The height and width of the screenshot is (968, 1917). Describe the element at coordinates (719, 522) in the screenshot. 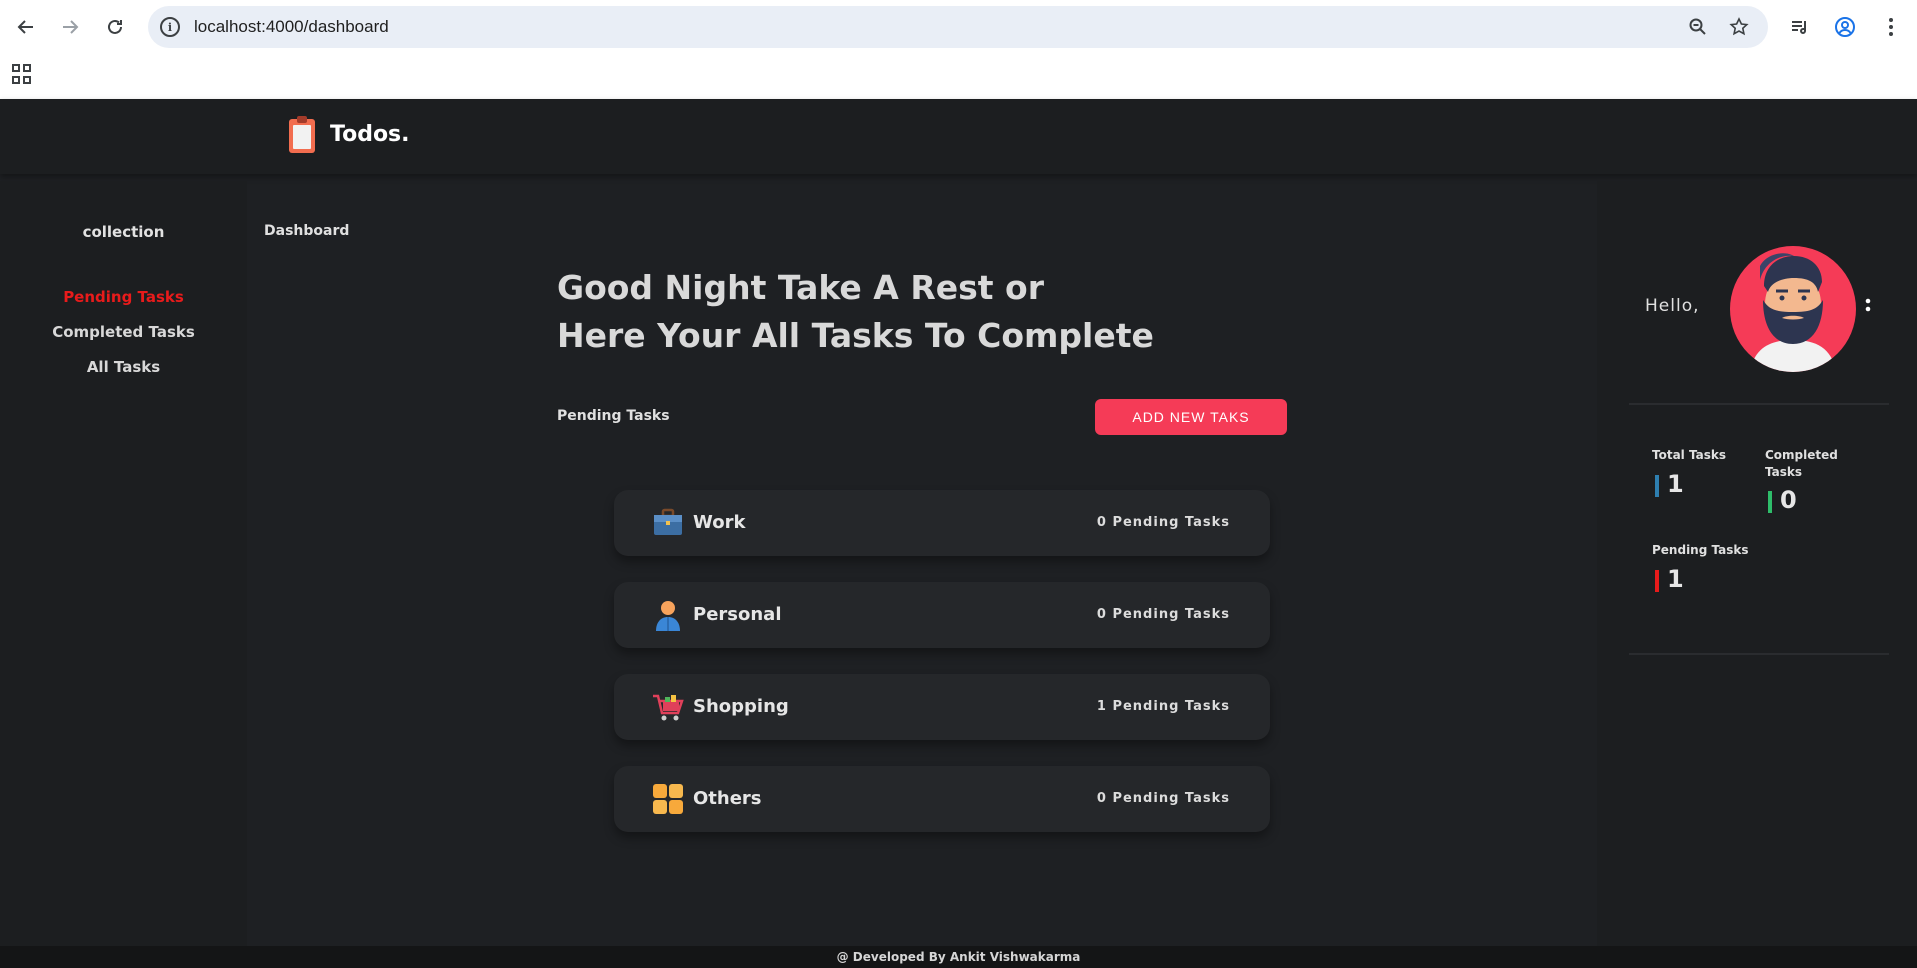

I see `category-name: Work` at that location.